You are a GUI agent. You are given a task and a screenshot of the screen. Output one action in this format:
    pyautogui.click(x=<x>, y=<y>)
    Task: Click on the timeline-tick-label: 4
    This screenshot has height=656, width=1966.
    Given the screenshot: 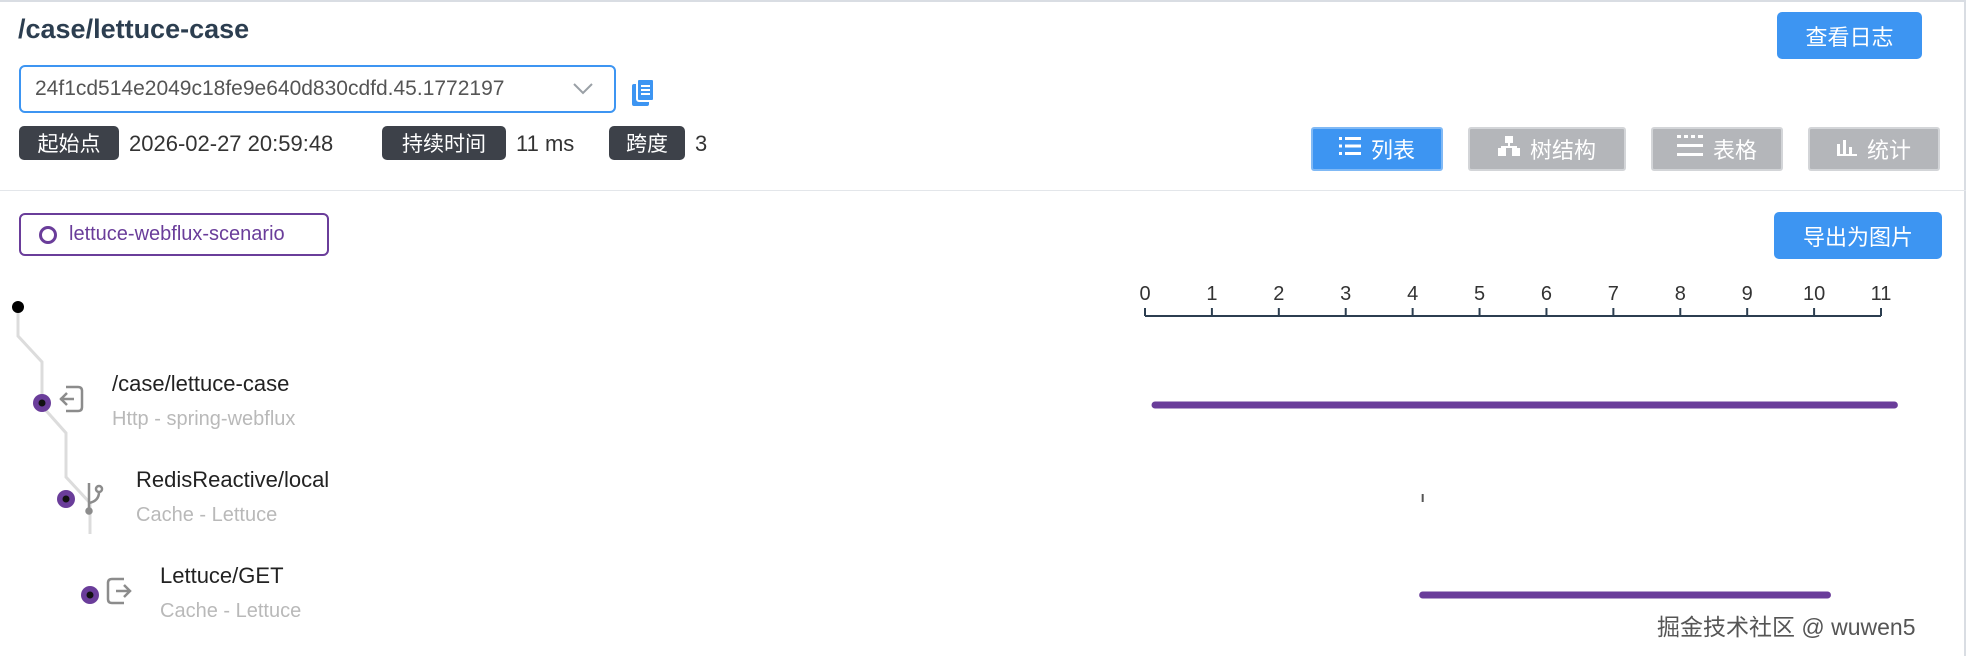 What is the action you would take?
    pyautogui.click(x=1412, y=294)
    